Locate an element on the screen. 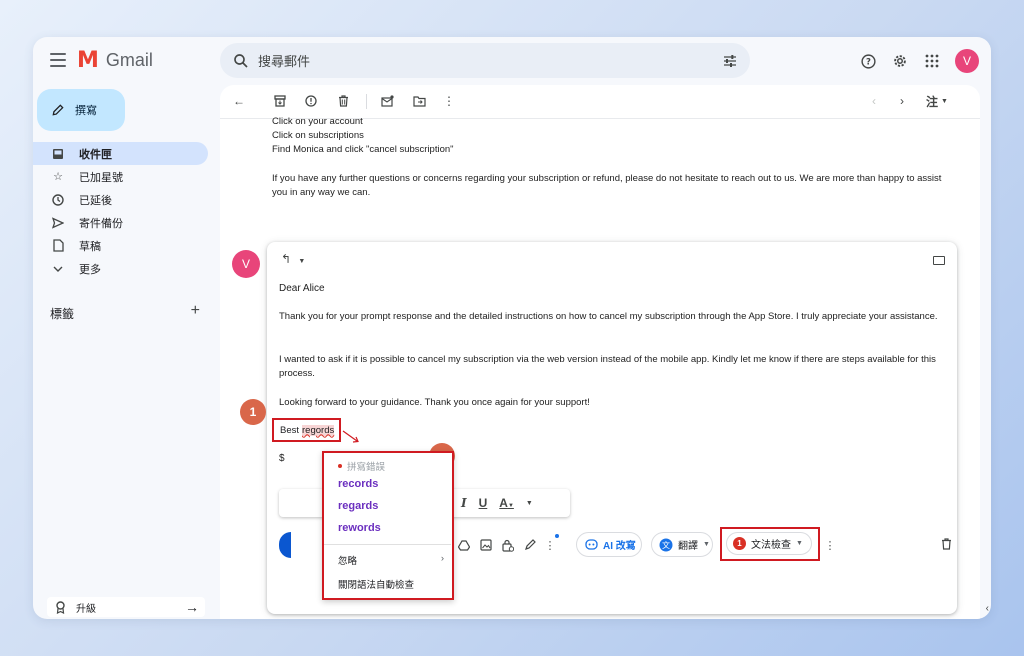 The width and height of the screenshot is (1024, 656). suggestions-title: 拼寫錯誤 is located at coordinates (361, 466).